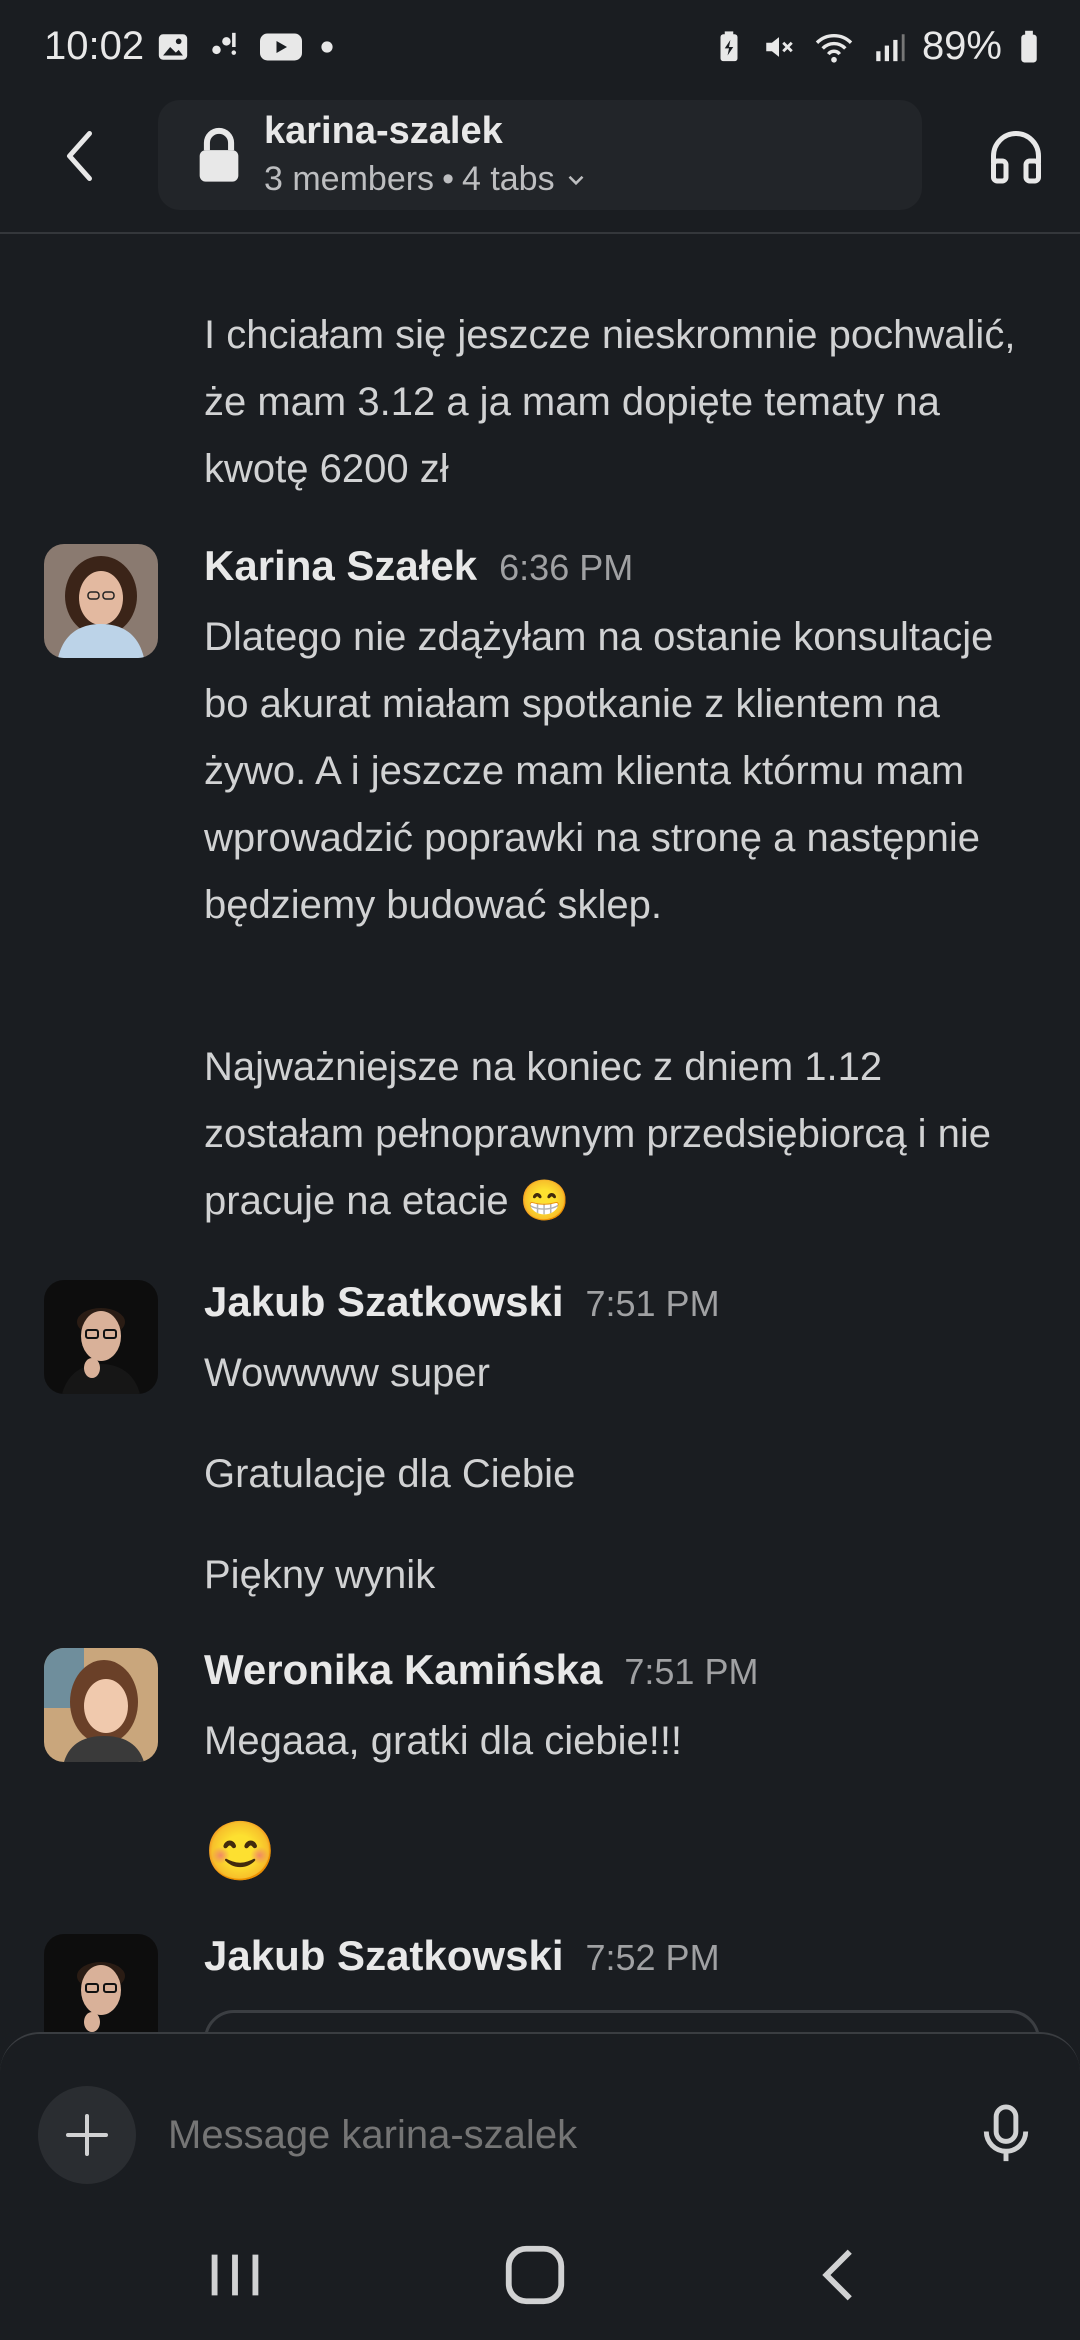 The height and width of the screenshot is (2340, 1080). What do you see at coordinates (890, 47) in the screenshot?
I see `signal-icon` at bounding box center [890, 47].